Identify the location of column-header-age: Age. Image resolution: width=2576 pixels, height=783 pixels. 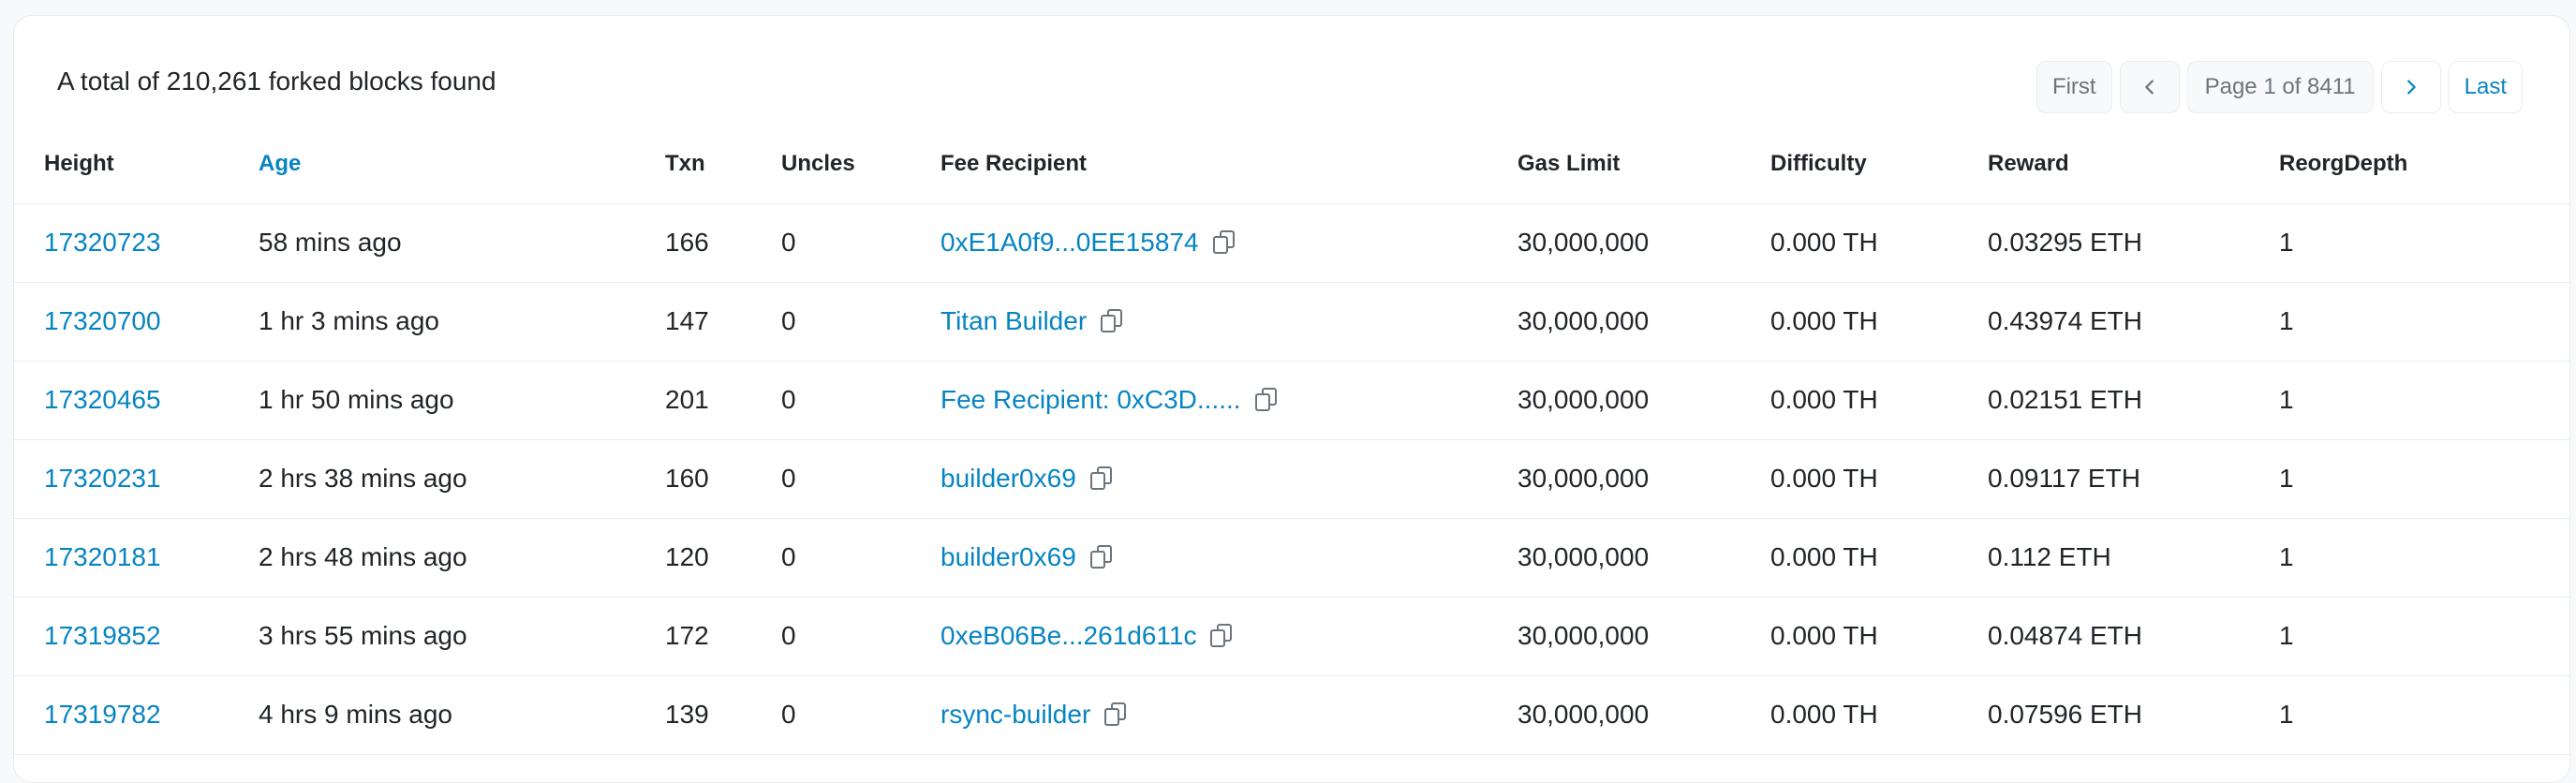
(462, 164).